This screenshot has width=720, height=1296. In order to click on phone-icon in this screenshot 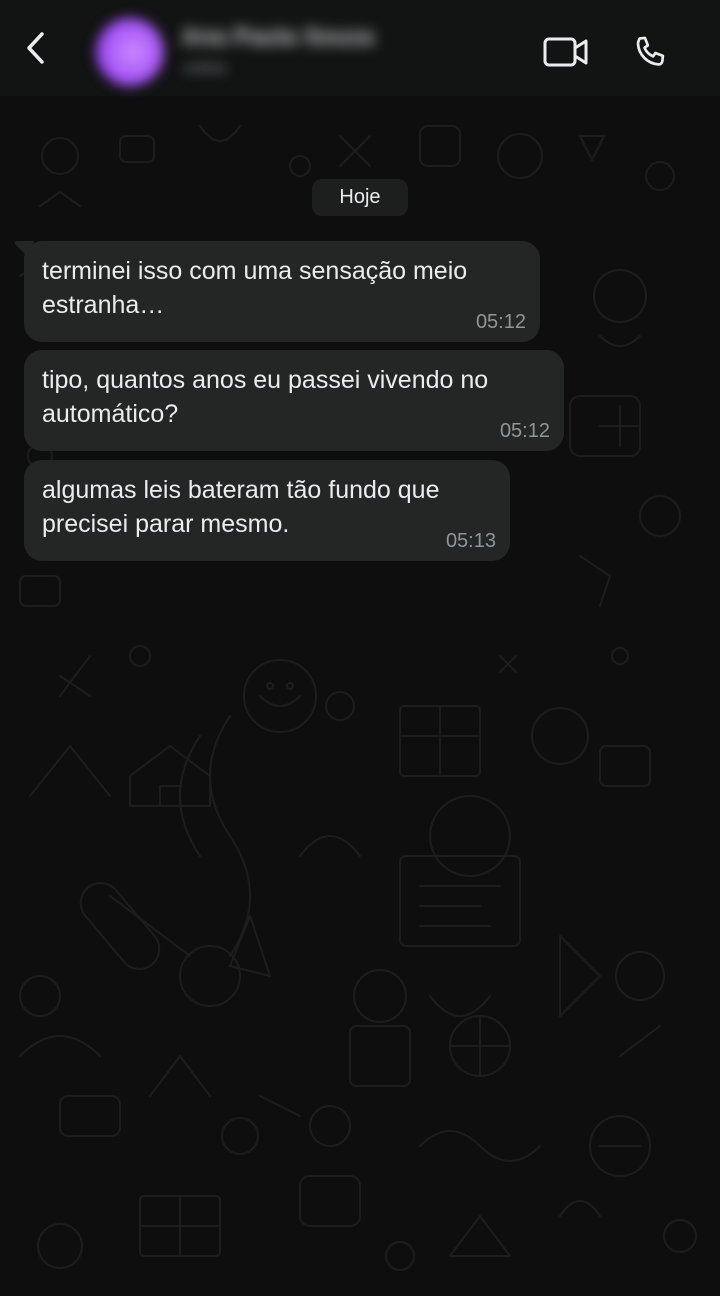, I will do `click(650, 51)`.